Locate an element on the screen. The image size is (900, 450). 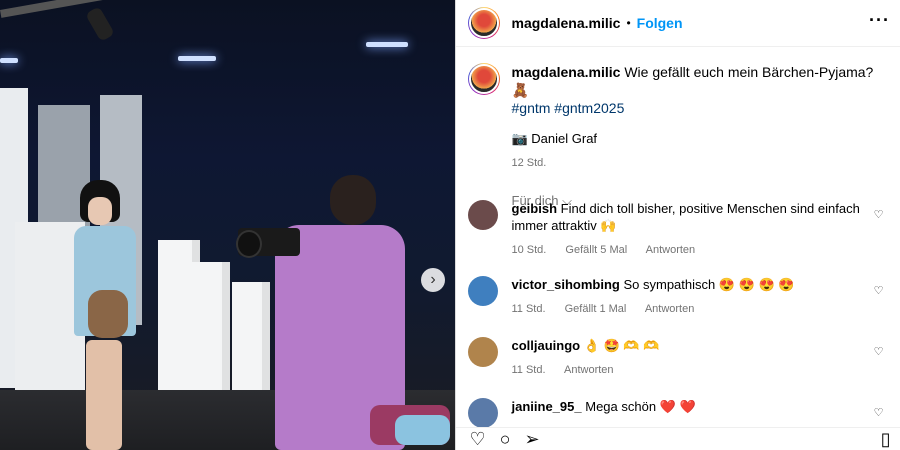
comment-text: So sympathisch 😍 😍 😍 😍 is located at coordinates (709, 284).